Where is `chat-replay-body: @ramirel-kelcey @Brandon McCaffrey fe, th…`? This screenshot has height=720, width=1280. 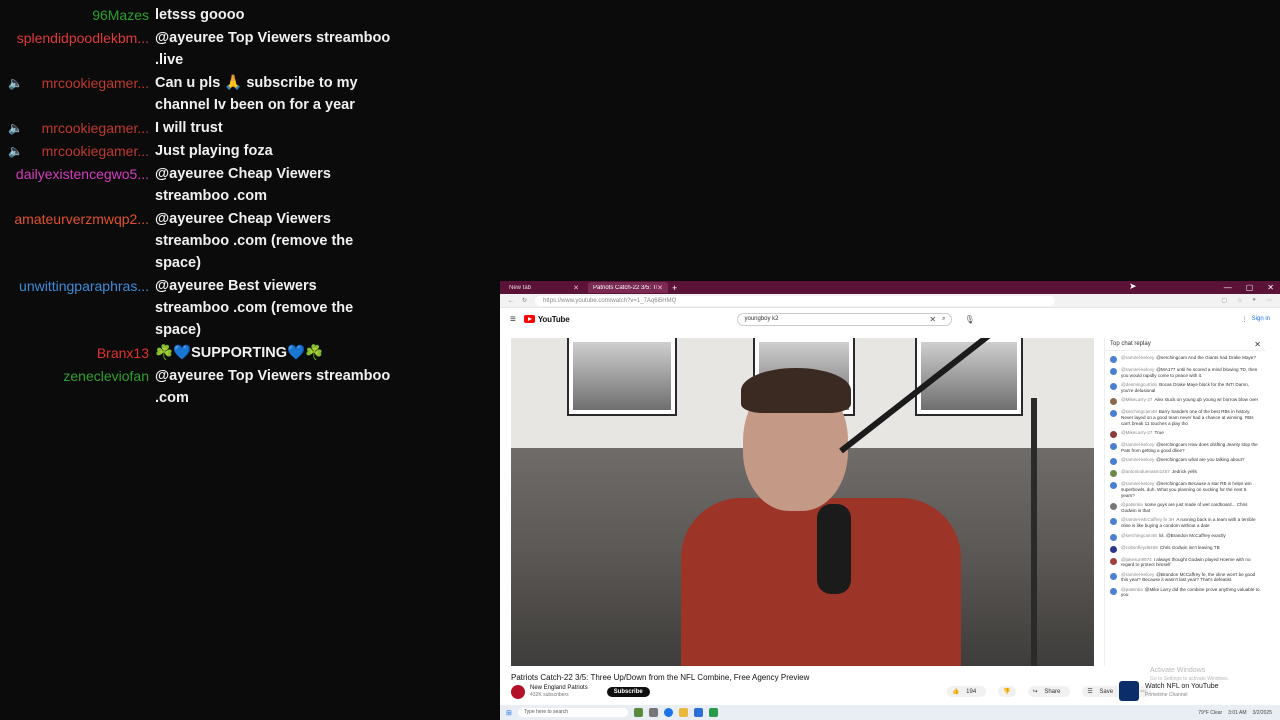
chat-replay-body: @ramirel-kelcey @Brandon McCaffrey fe, th… is located at coordinates (1191, 577).